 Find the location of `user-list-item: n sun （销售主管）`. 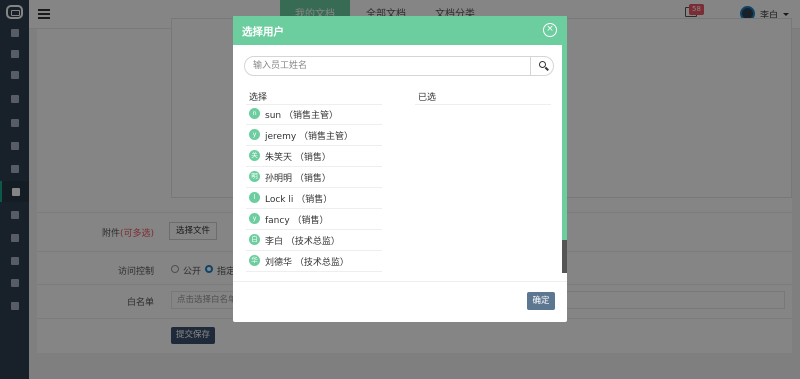

user-list-item: n sun （销售主管） is located at coordinates (314, 114).